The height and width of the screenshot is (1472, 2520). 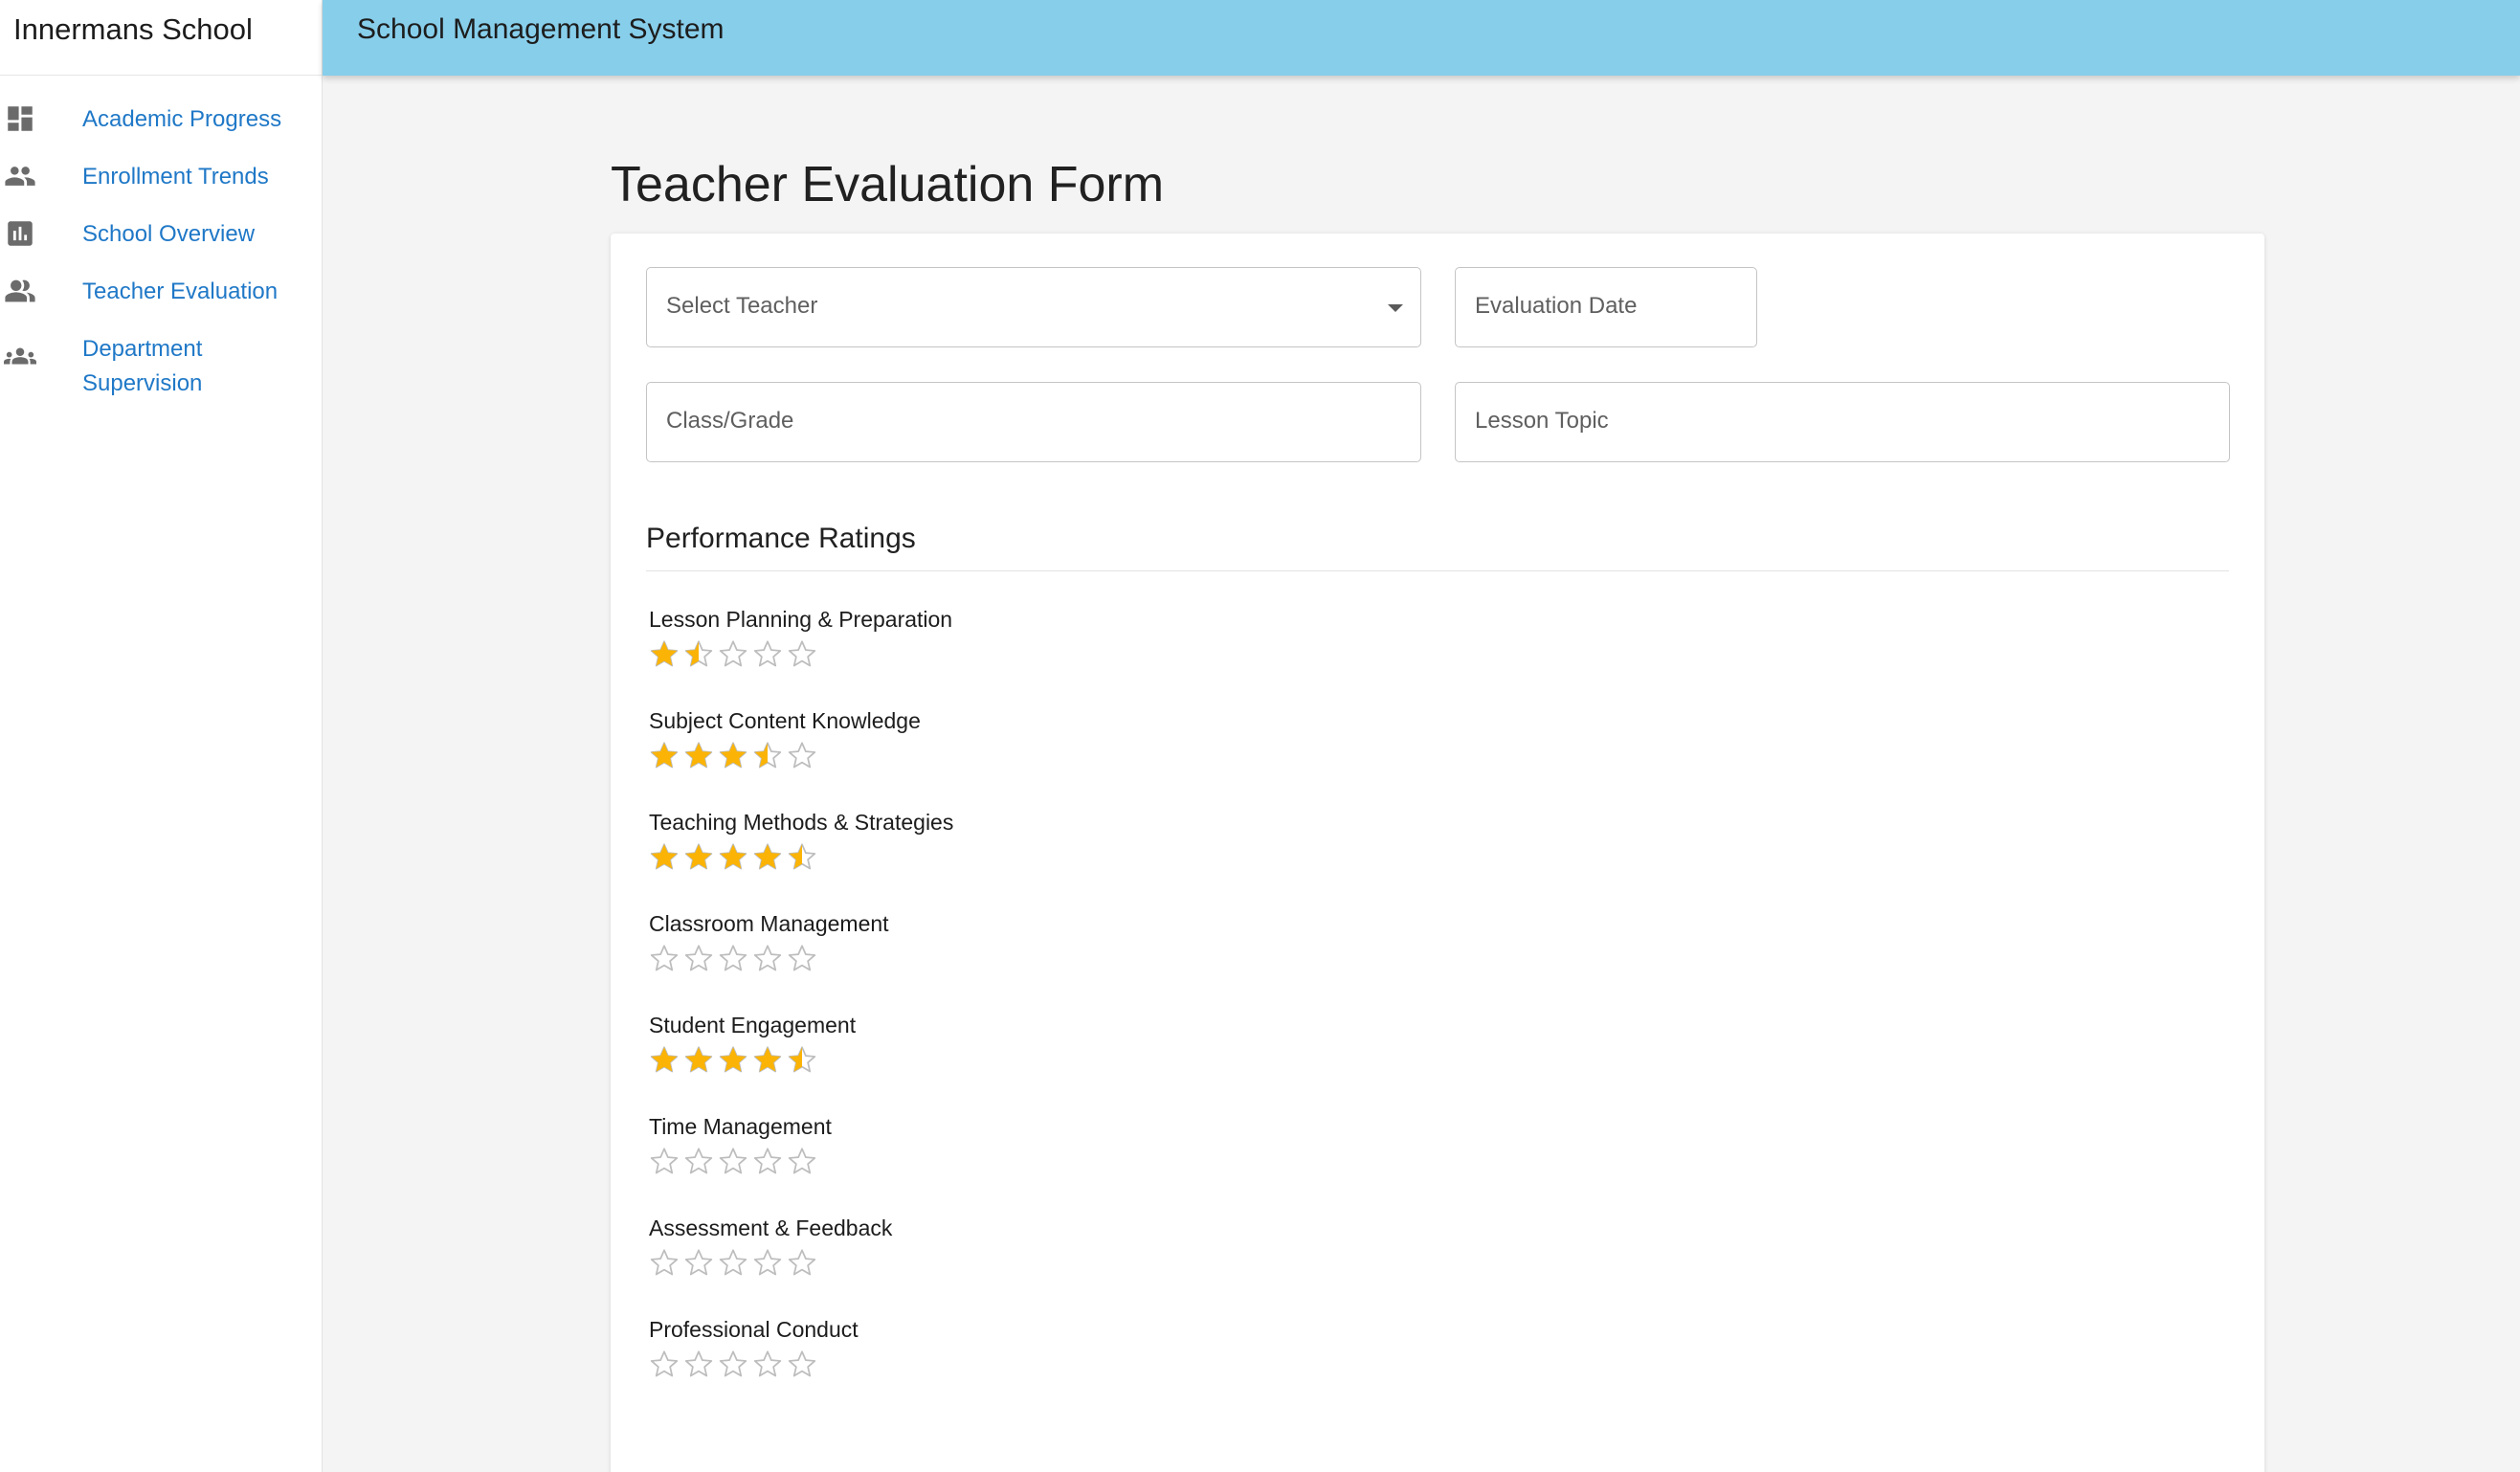 What do you see at coordinates (175, 177) in the screenshot?
I see `sidebar-item-label: Enrollment Trends` at bounding box center [175, 177].